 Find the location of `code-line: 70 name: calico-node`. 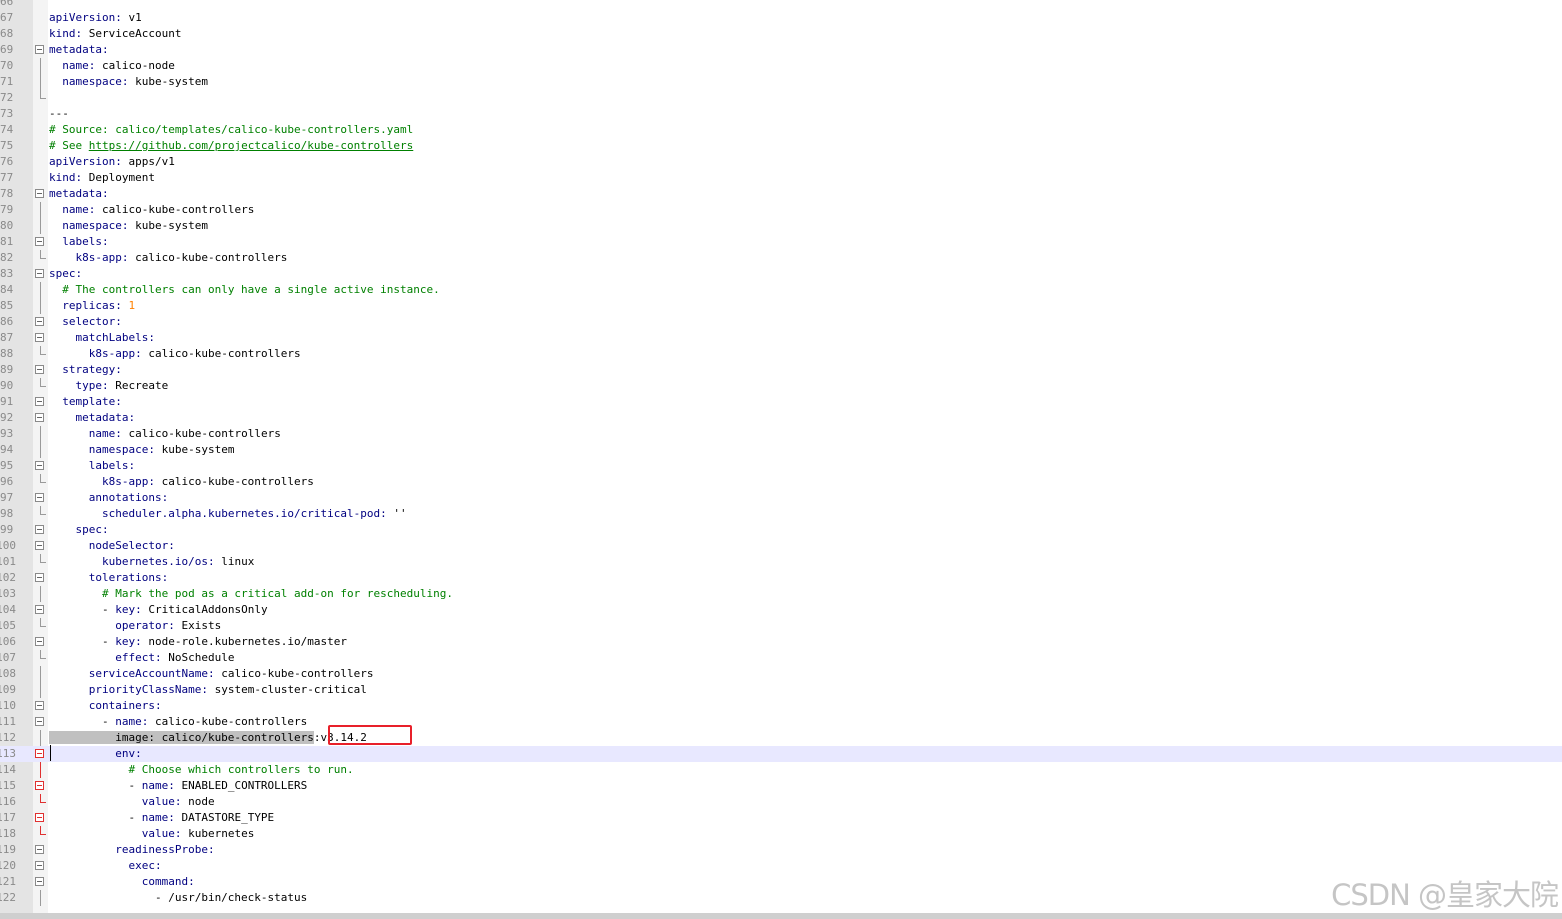

code-line: 70 name: calico-node is located at coordinates (781, 66).